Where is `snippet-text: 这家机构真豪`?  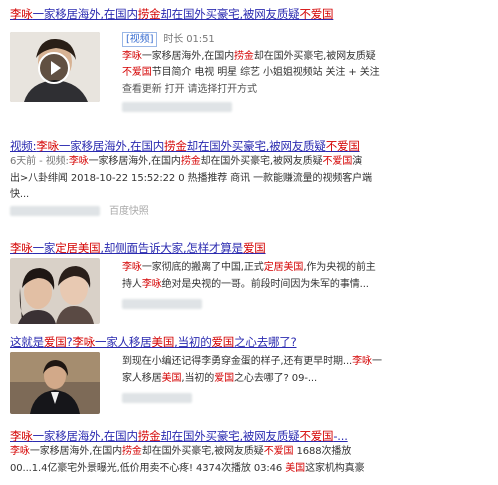 snippet-text: 这家机构真豪 is located at coordinates (335, 468).